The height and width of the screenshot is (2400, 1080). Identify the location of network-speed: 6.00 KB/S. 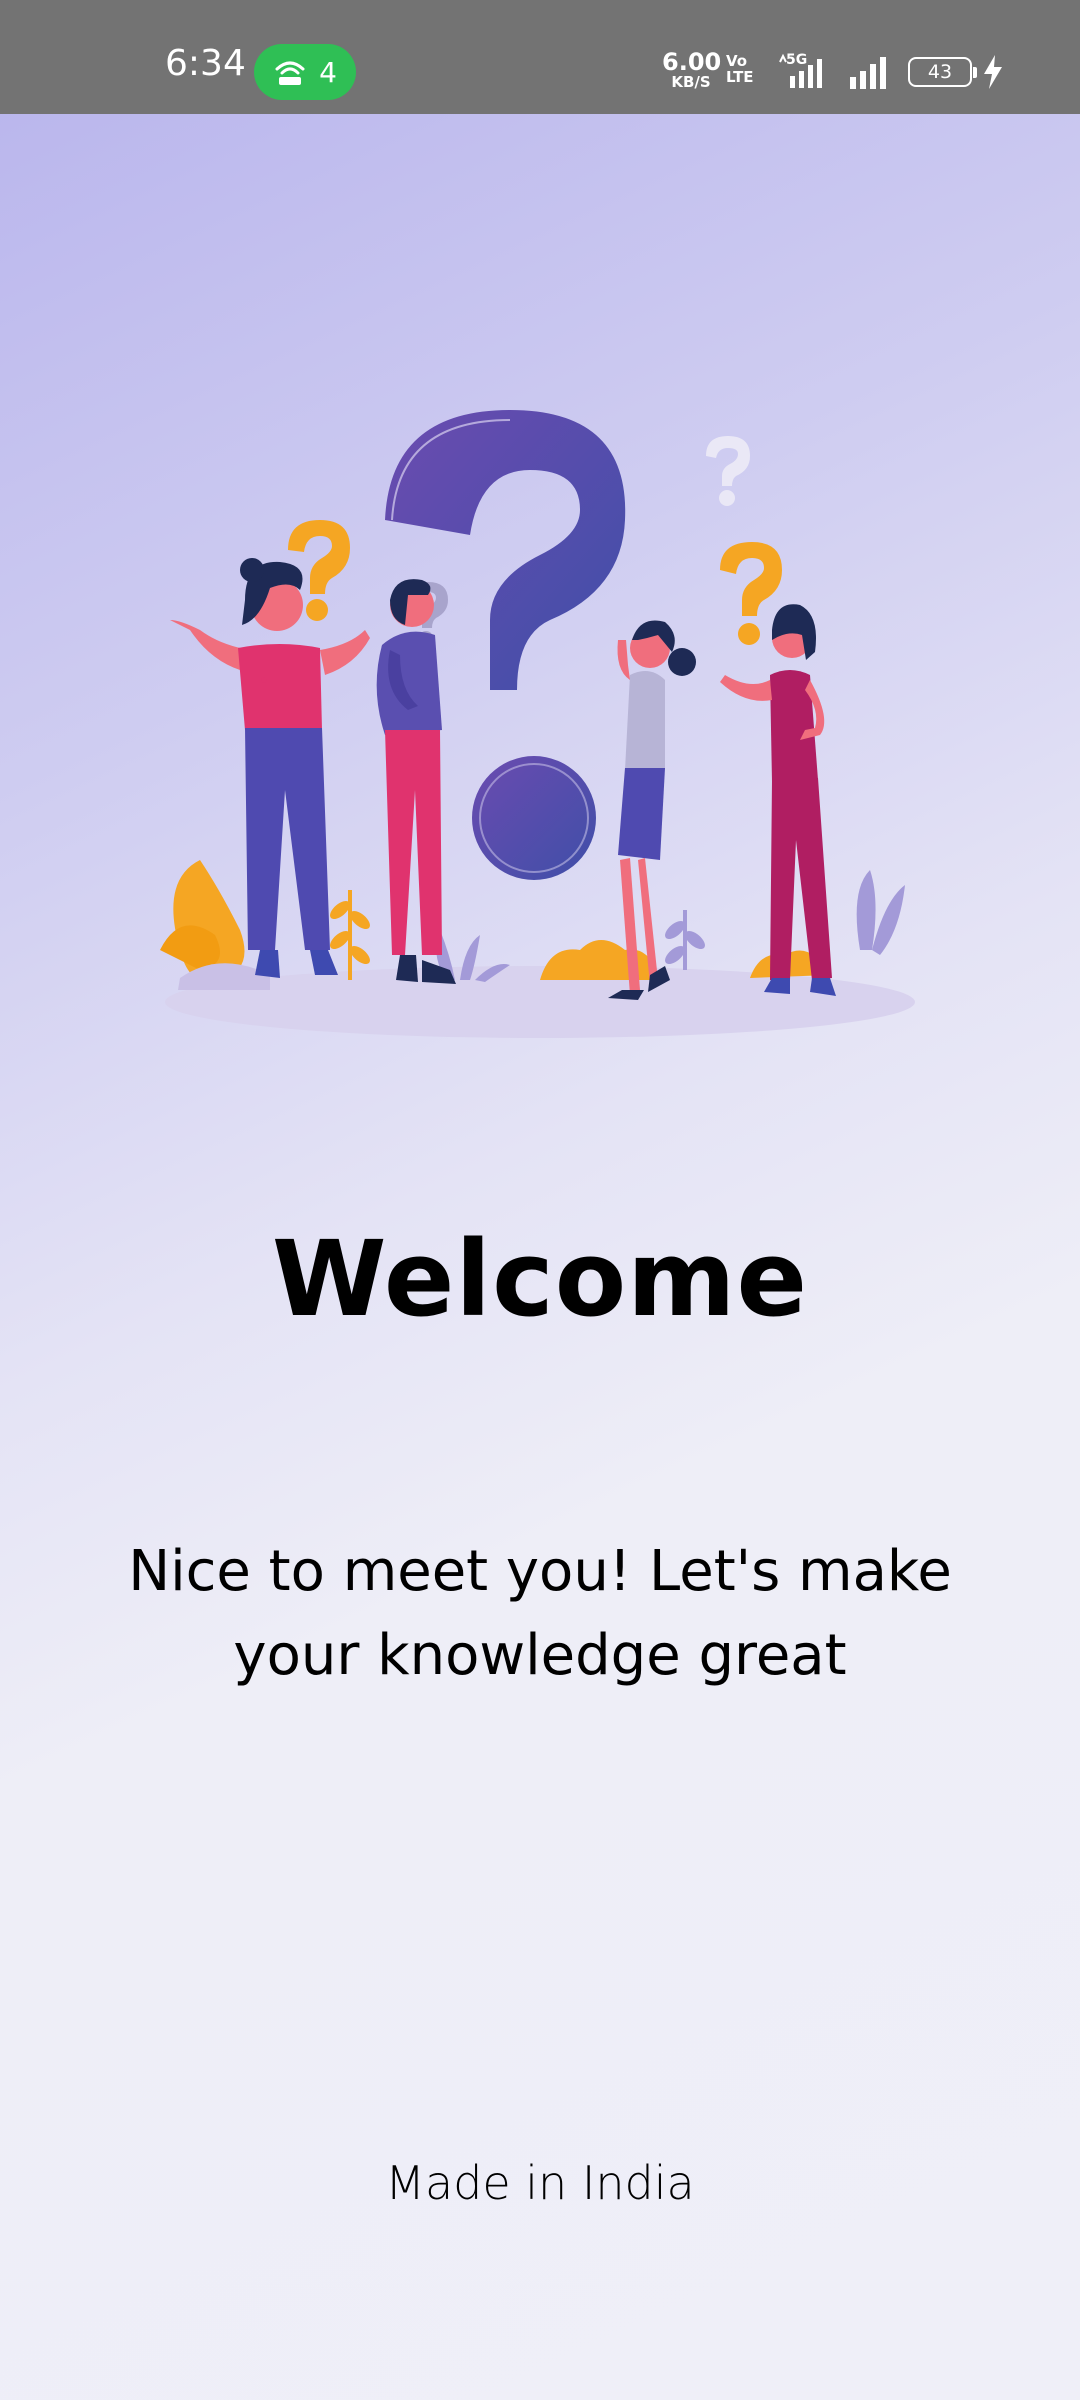
(692, 69).